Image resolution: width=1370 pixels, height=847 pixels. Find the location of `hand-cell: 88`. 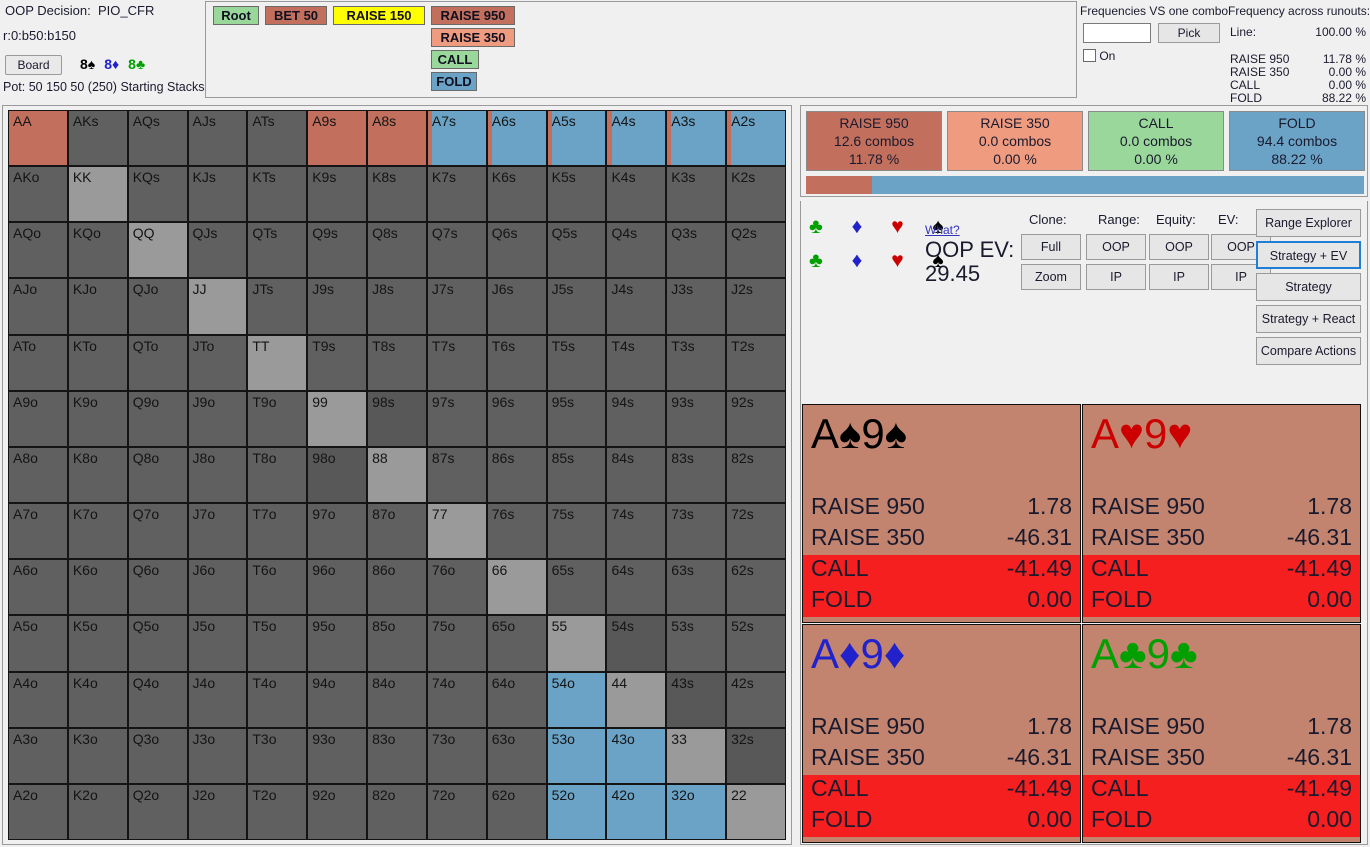

hand-cell: 88 is located at coordinates (397, 475).